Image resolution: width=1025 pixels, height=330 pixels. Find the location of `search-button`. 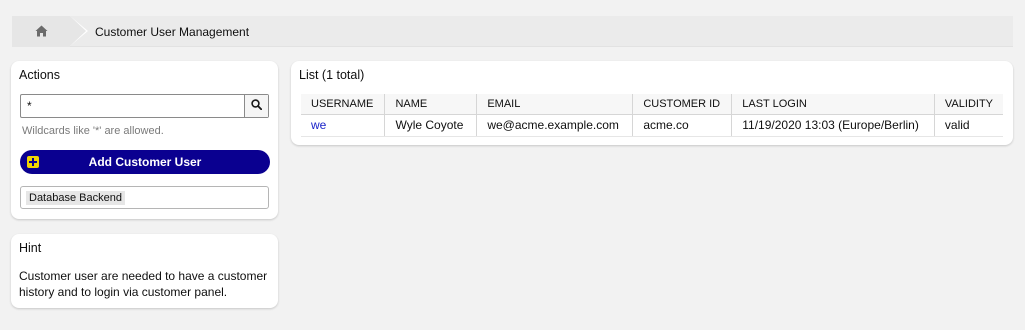

search-button is located at coordinates (256, 106).